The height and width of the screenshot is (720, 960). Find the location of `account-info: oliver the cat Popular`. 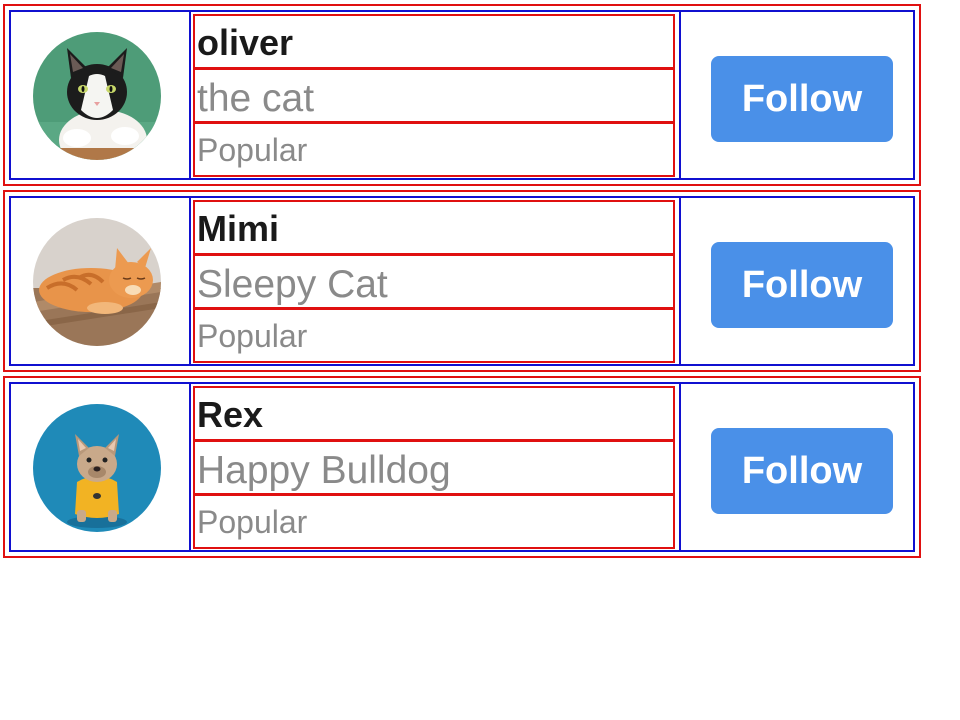

account-info: oliver the cat Popular is located at coordinates (436, 95).